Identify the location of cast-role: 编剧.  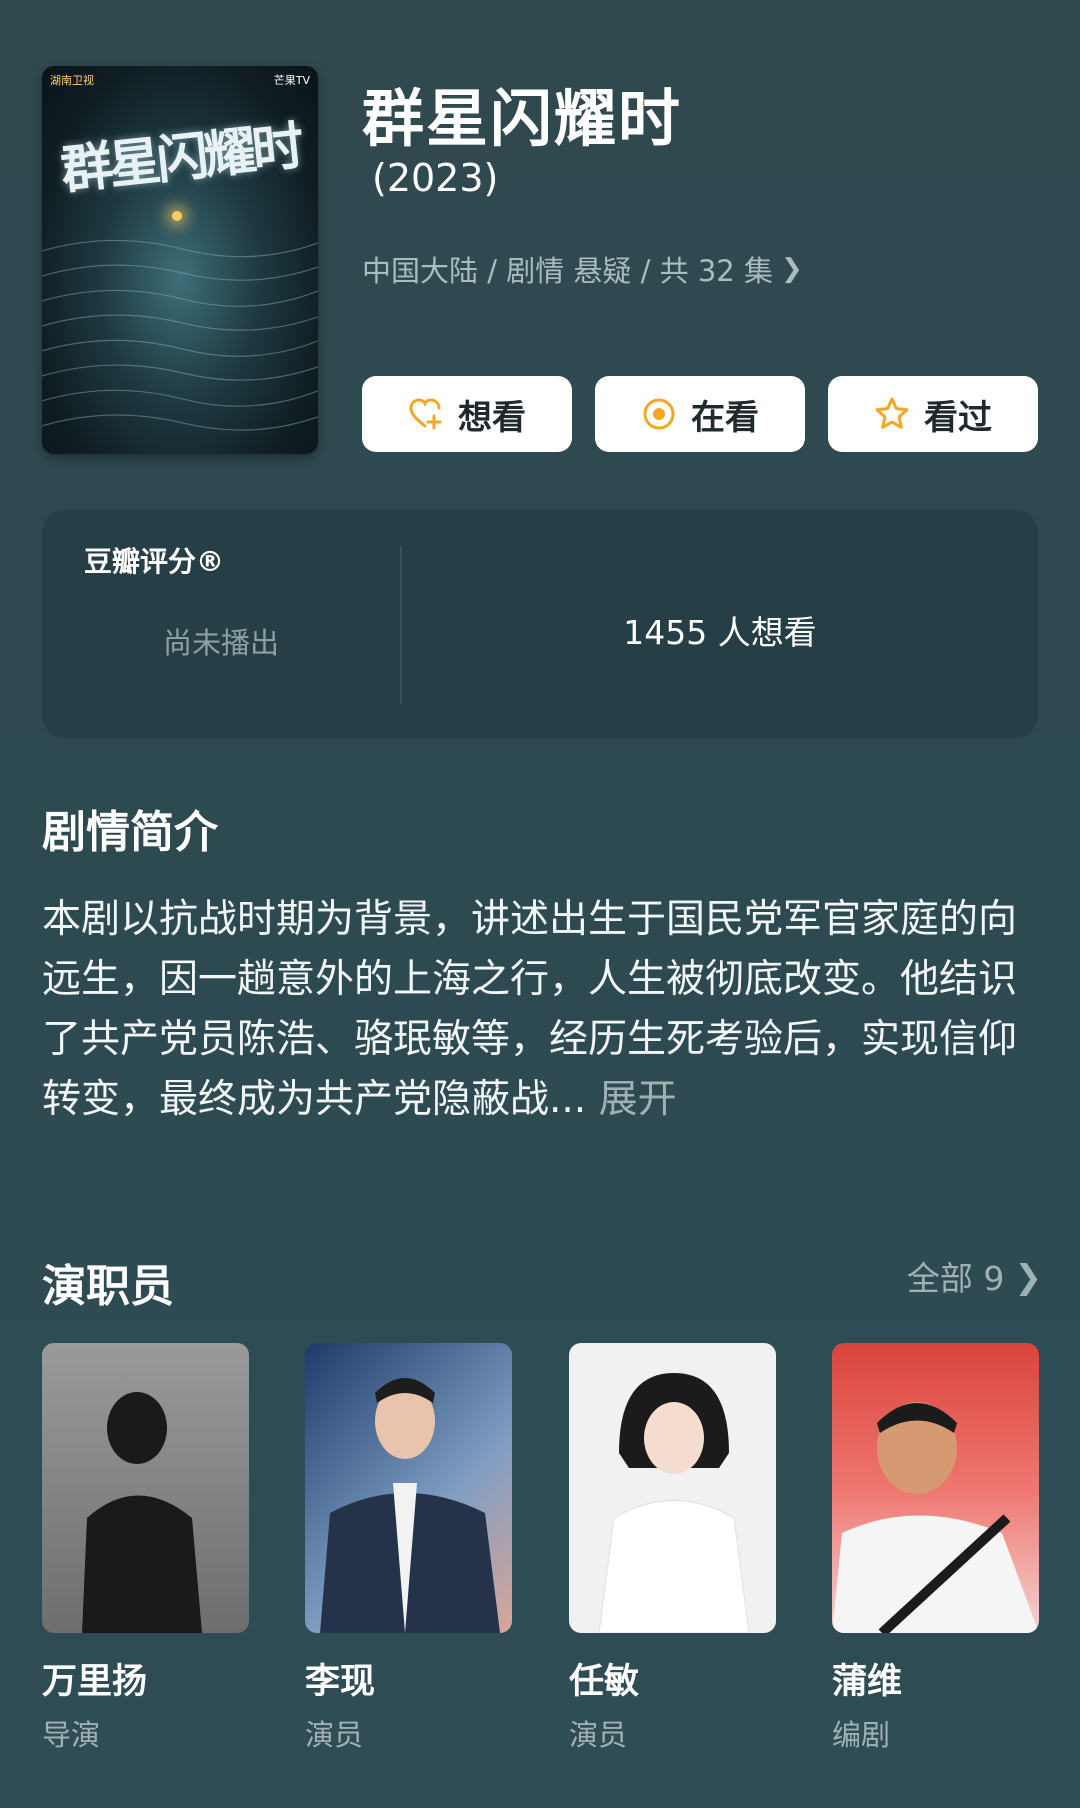
(861, 1735).